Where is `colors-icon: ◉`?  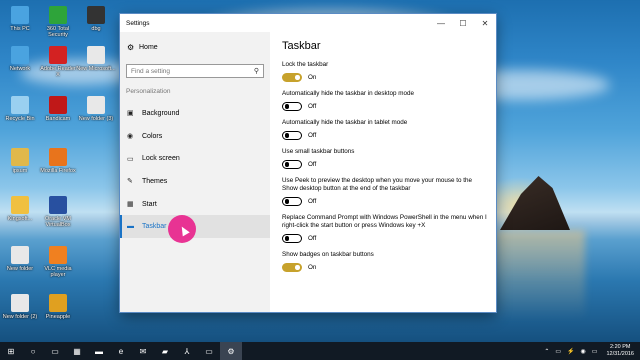 colors-icon: ◉ is located at coordinates (130, 137).